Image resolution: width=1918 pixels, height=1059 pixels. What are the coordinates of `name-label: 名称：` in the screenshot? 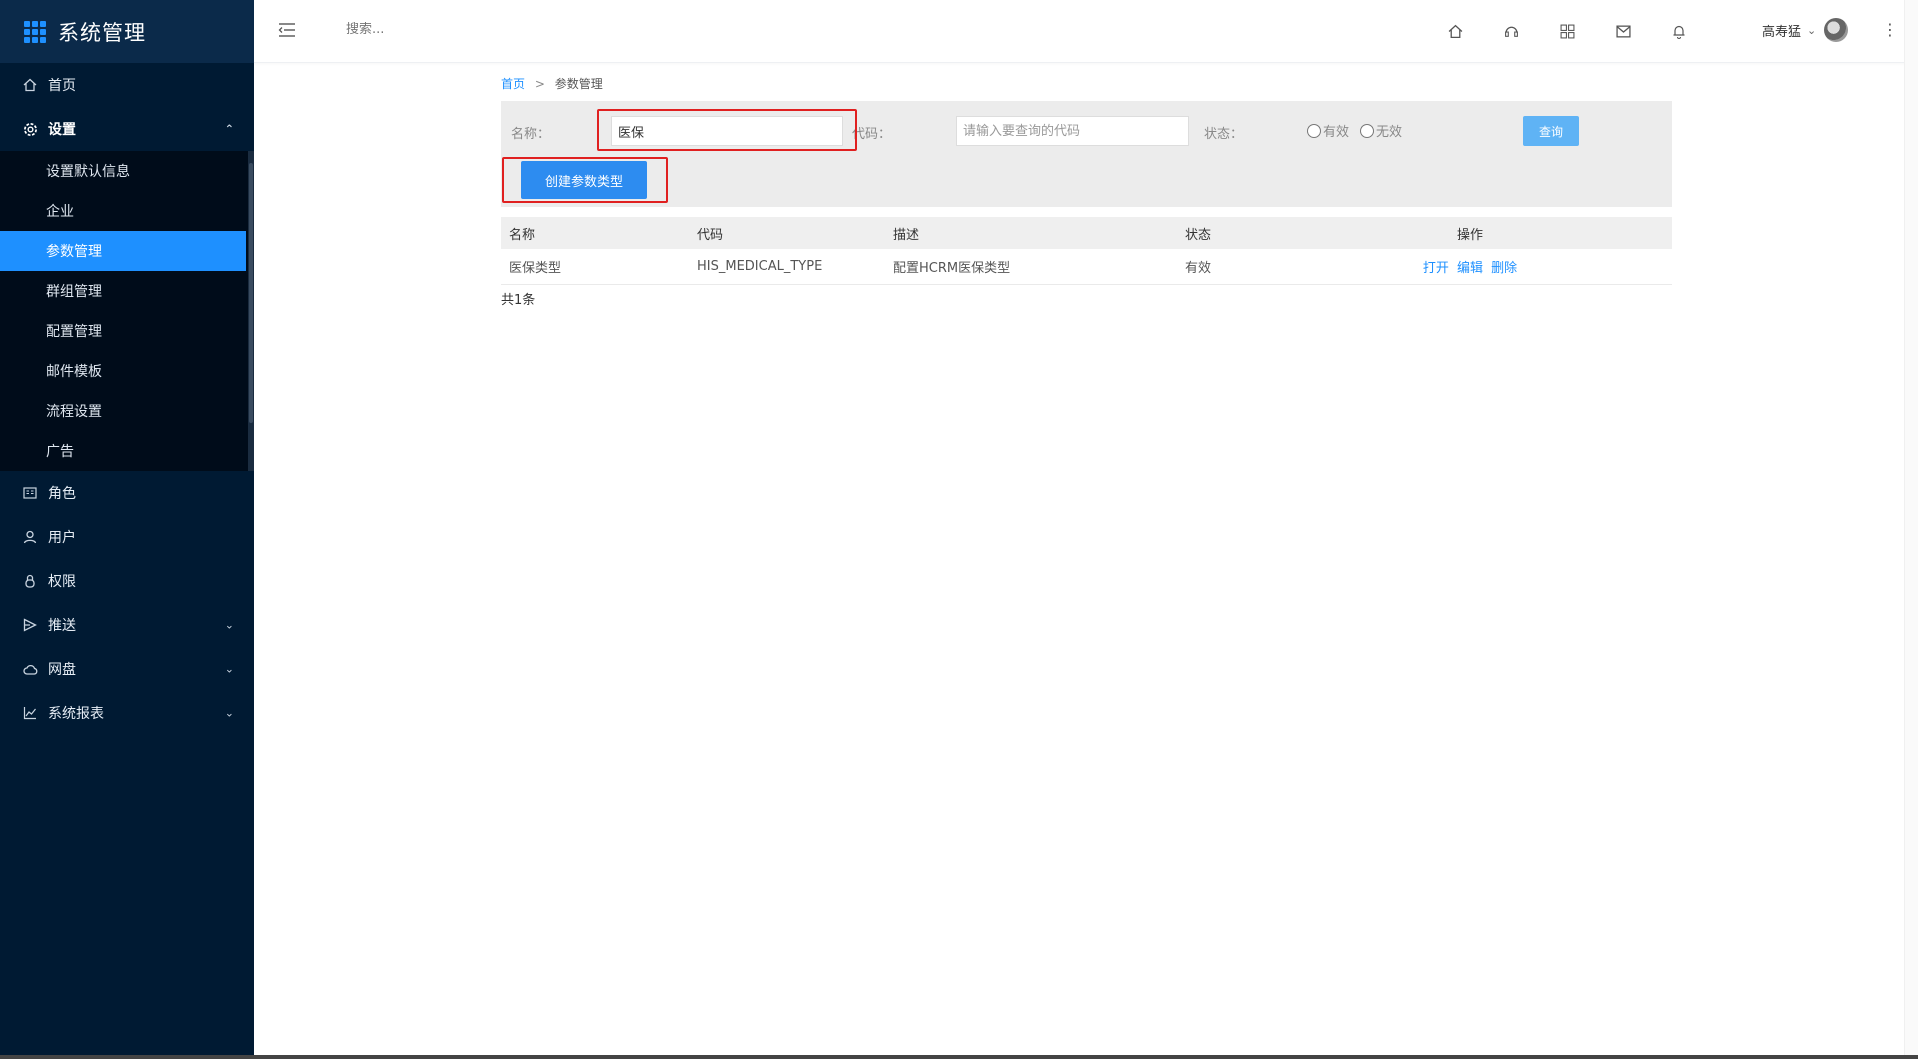 It's located at (531, 134).